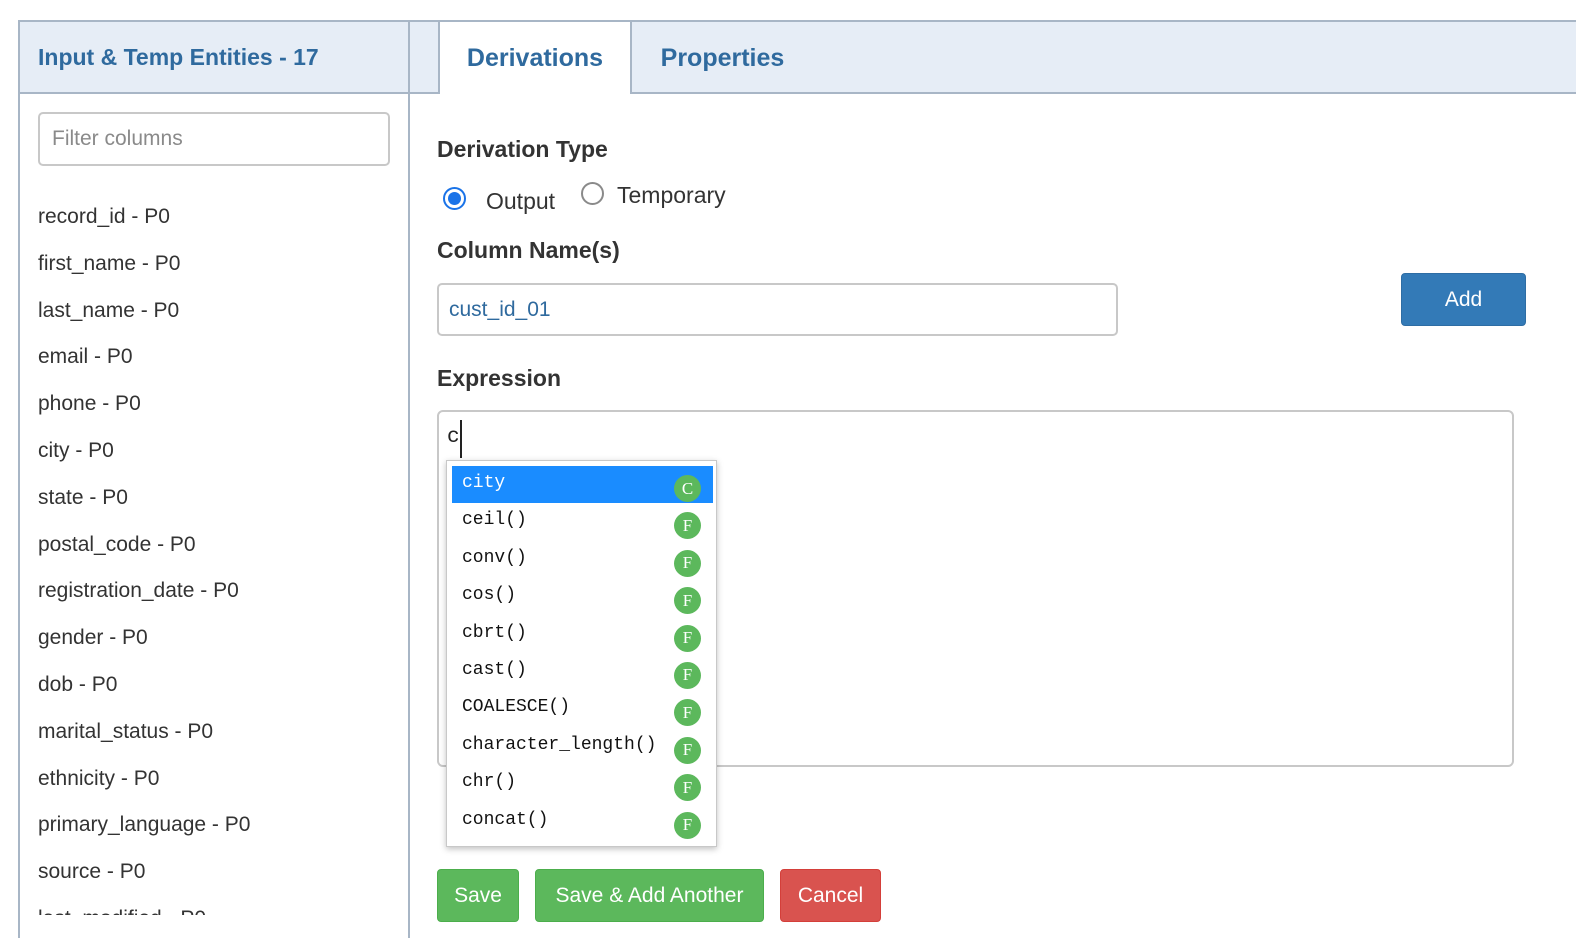  I want to click on column-item: last_modified - P0, so click(218, 904).